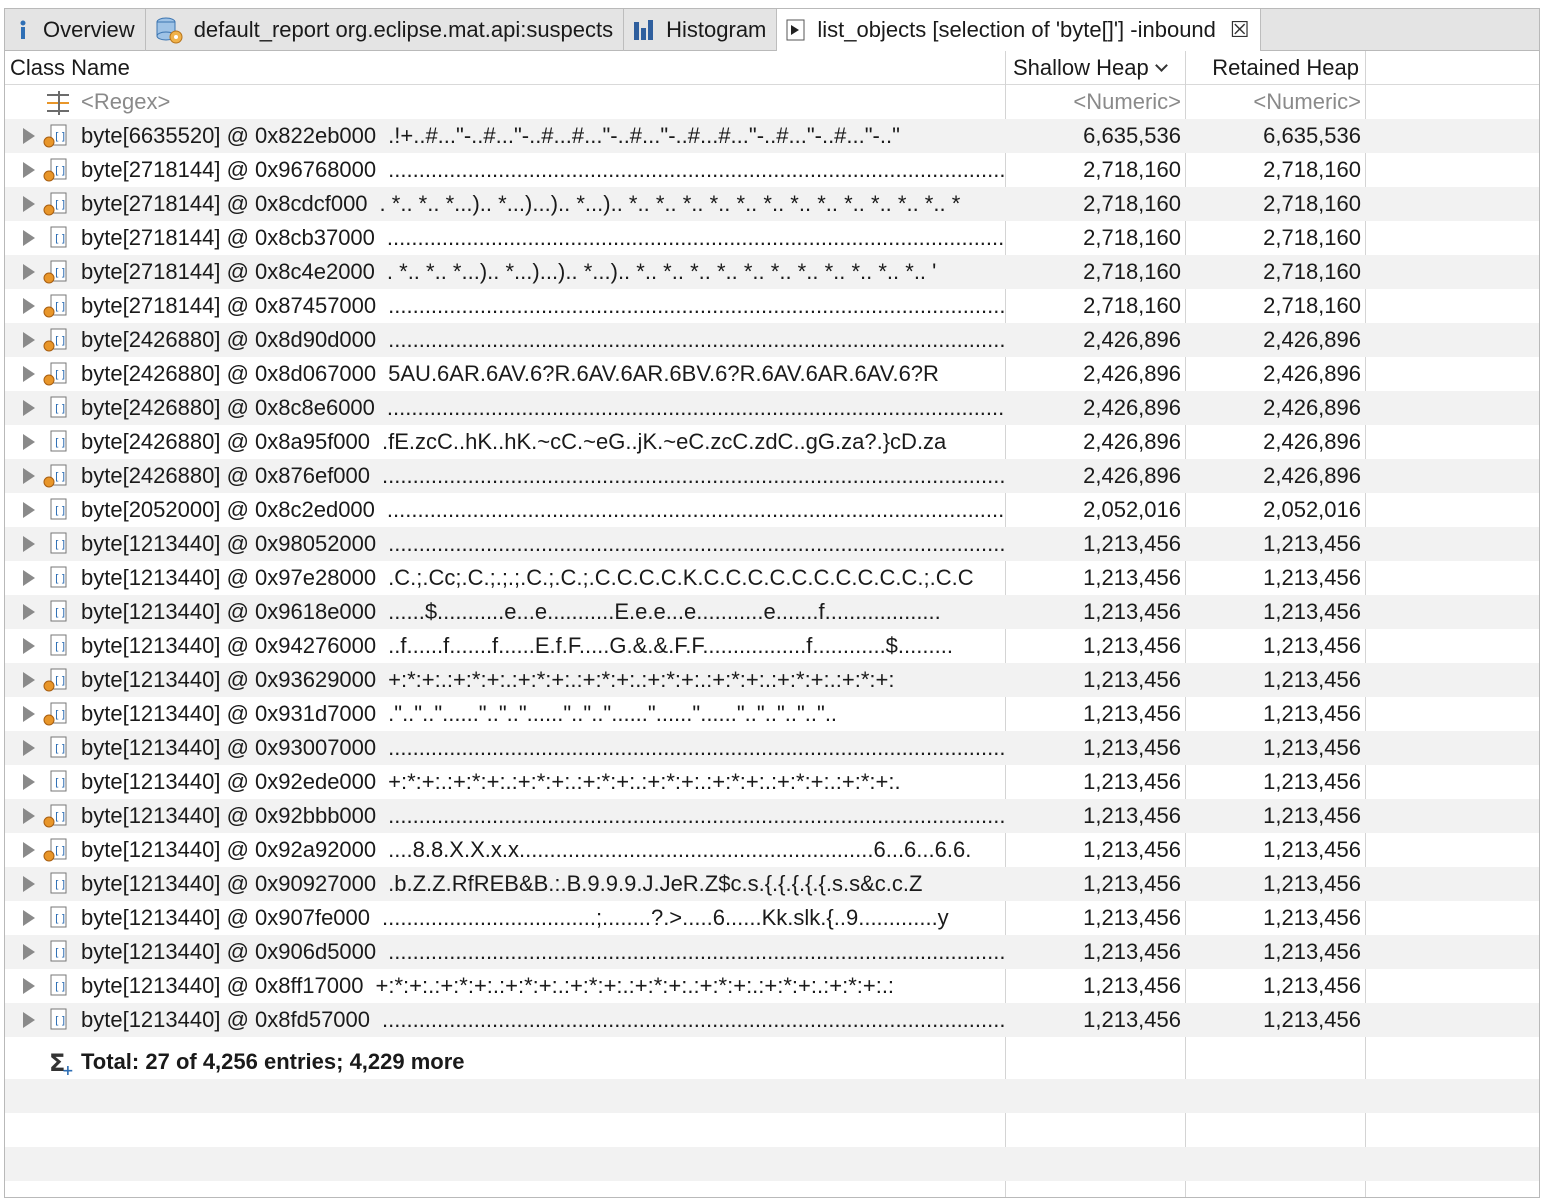 Image resolution: width=1544 pixels, height=1202 pixels. What do you see at coordinates (1312, 135) in the screenshot?
I see `retained-heap-cell: 6,635,536` at bounding box center [1312, 135].